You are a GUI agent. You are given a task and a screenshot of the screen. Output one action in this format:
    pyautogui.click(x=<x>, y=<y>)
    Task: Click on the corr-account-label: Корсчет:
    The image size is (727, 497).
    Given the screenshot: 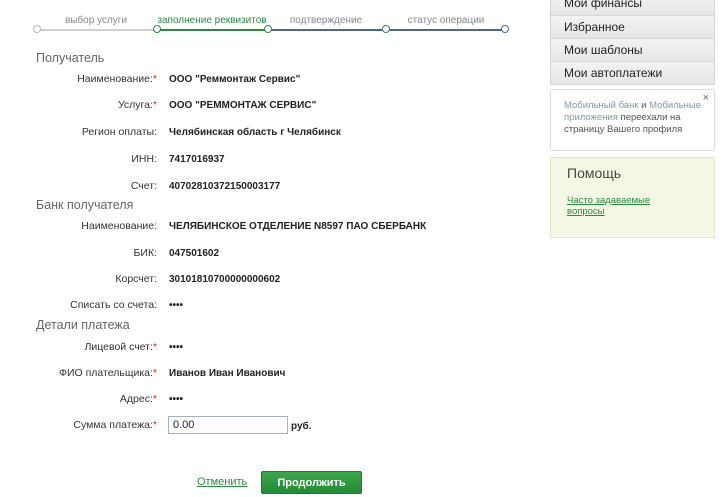 What is the action you would take?
    pyautogui.click(x=136, y=279)
    